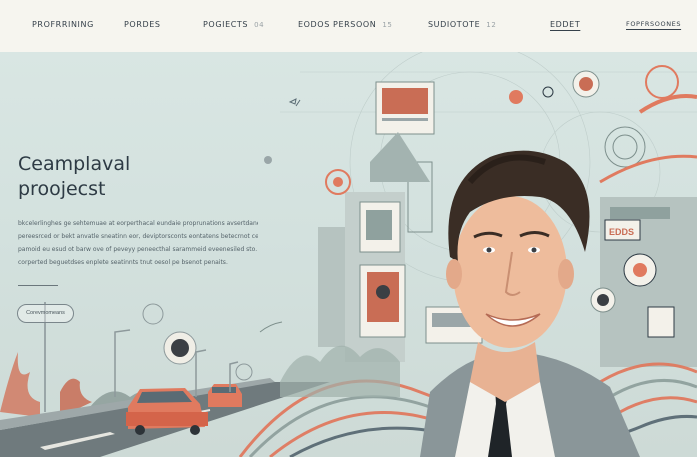 Image resolution: width=697 pixels, height=457 pixels. Describe the element at coordinates (62, 189) in the screenshot. I see `hero-title-line: proojecst` at that location.